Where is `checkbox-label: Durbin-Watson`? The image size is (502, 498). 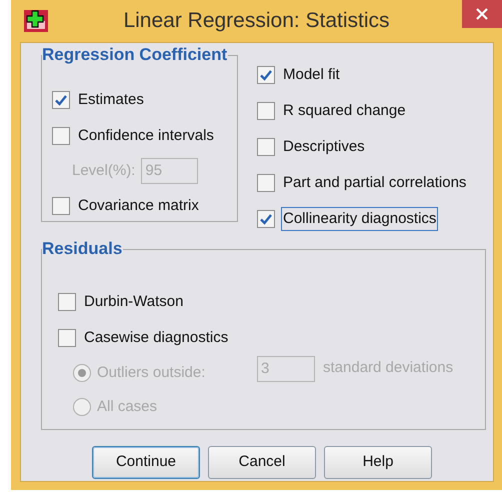
checkbox-label: Durbin-Watson is located at coordinates (133, 302).